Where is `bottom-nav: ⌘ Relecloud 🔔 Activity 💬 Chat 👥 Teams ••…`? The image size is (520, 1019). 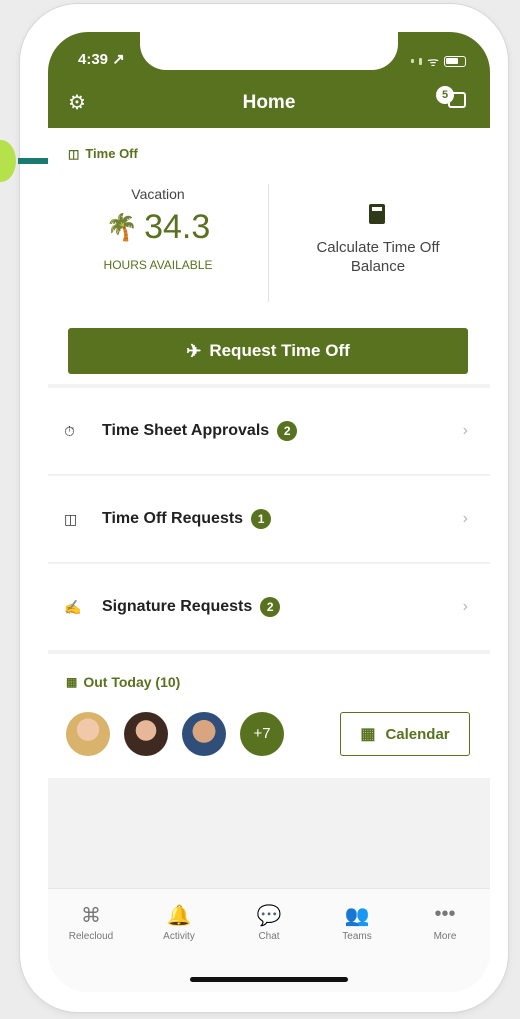 bottom-nav: ⌘ Relecloud 🔔 Activity 💬 Chat 👥 Teams ••… is located at coordinates (269, 940).